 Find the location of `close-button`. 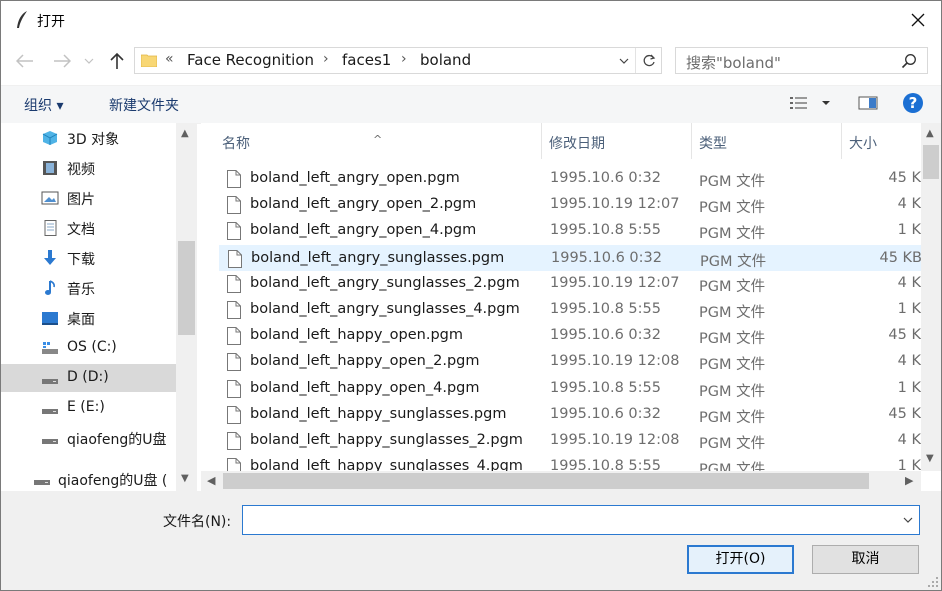

close-button is located at coordinates (918, 20).